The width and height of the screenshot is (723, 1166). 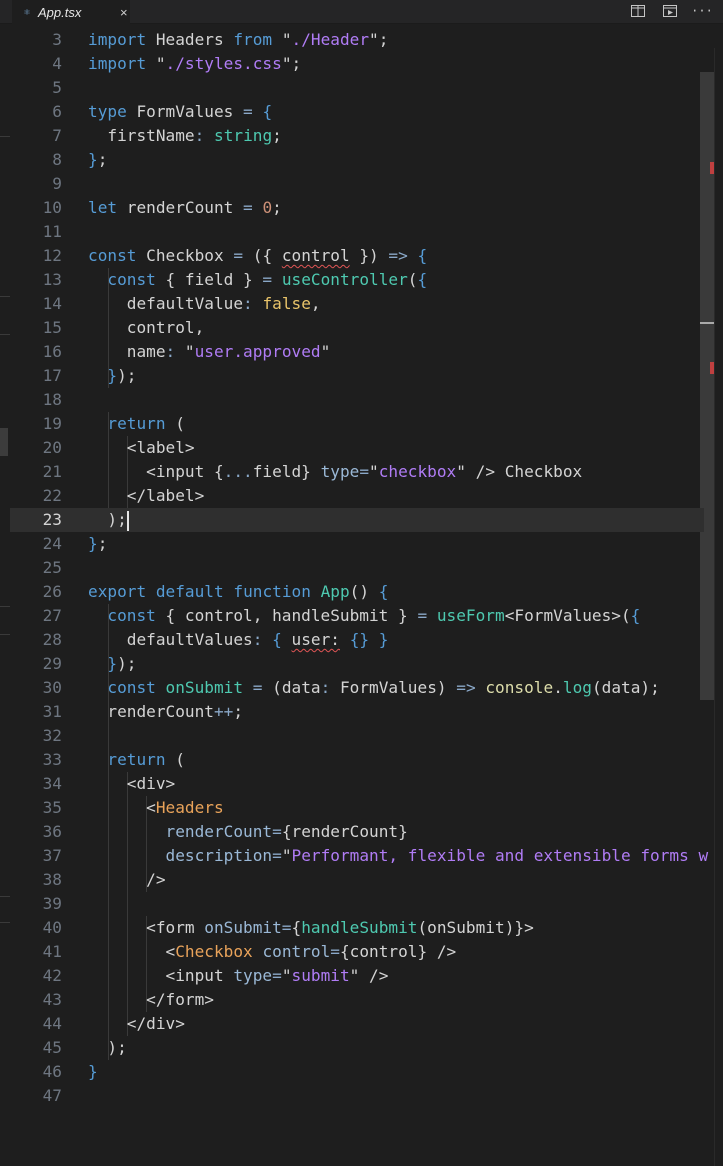 I want to click on code-token: Checkbox, so click(x=185, y=255).